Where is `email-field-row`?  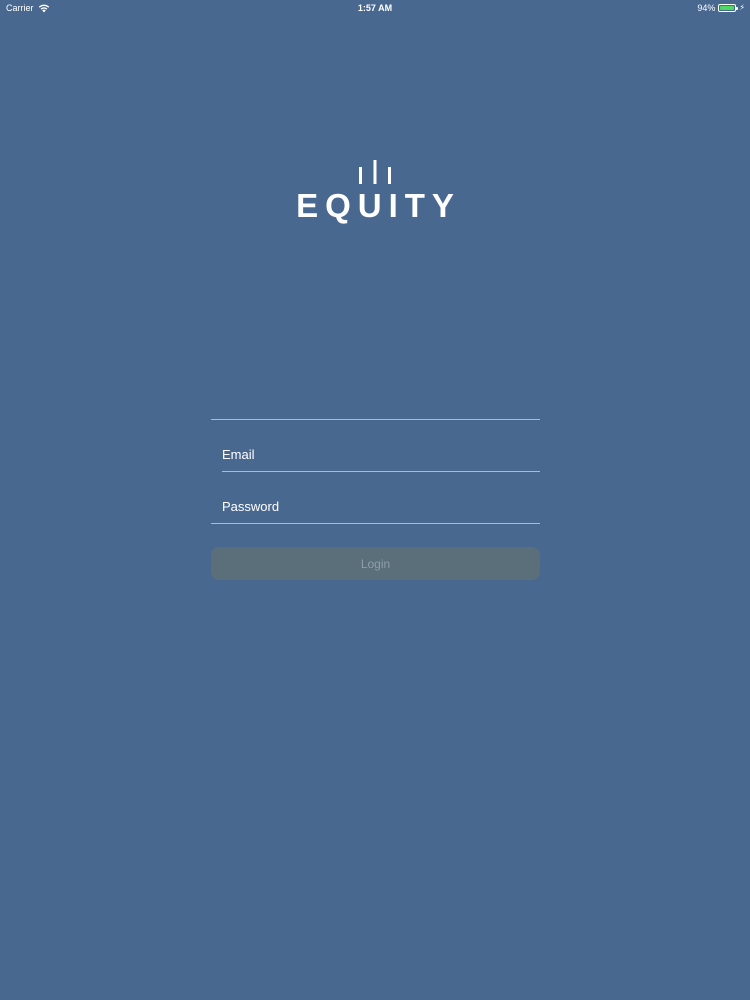 email-field-row is located at coordinates (381, 446).